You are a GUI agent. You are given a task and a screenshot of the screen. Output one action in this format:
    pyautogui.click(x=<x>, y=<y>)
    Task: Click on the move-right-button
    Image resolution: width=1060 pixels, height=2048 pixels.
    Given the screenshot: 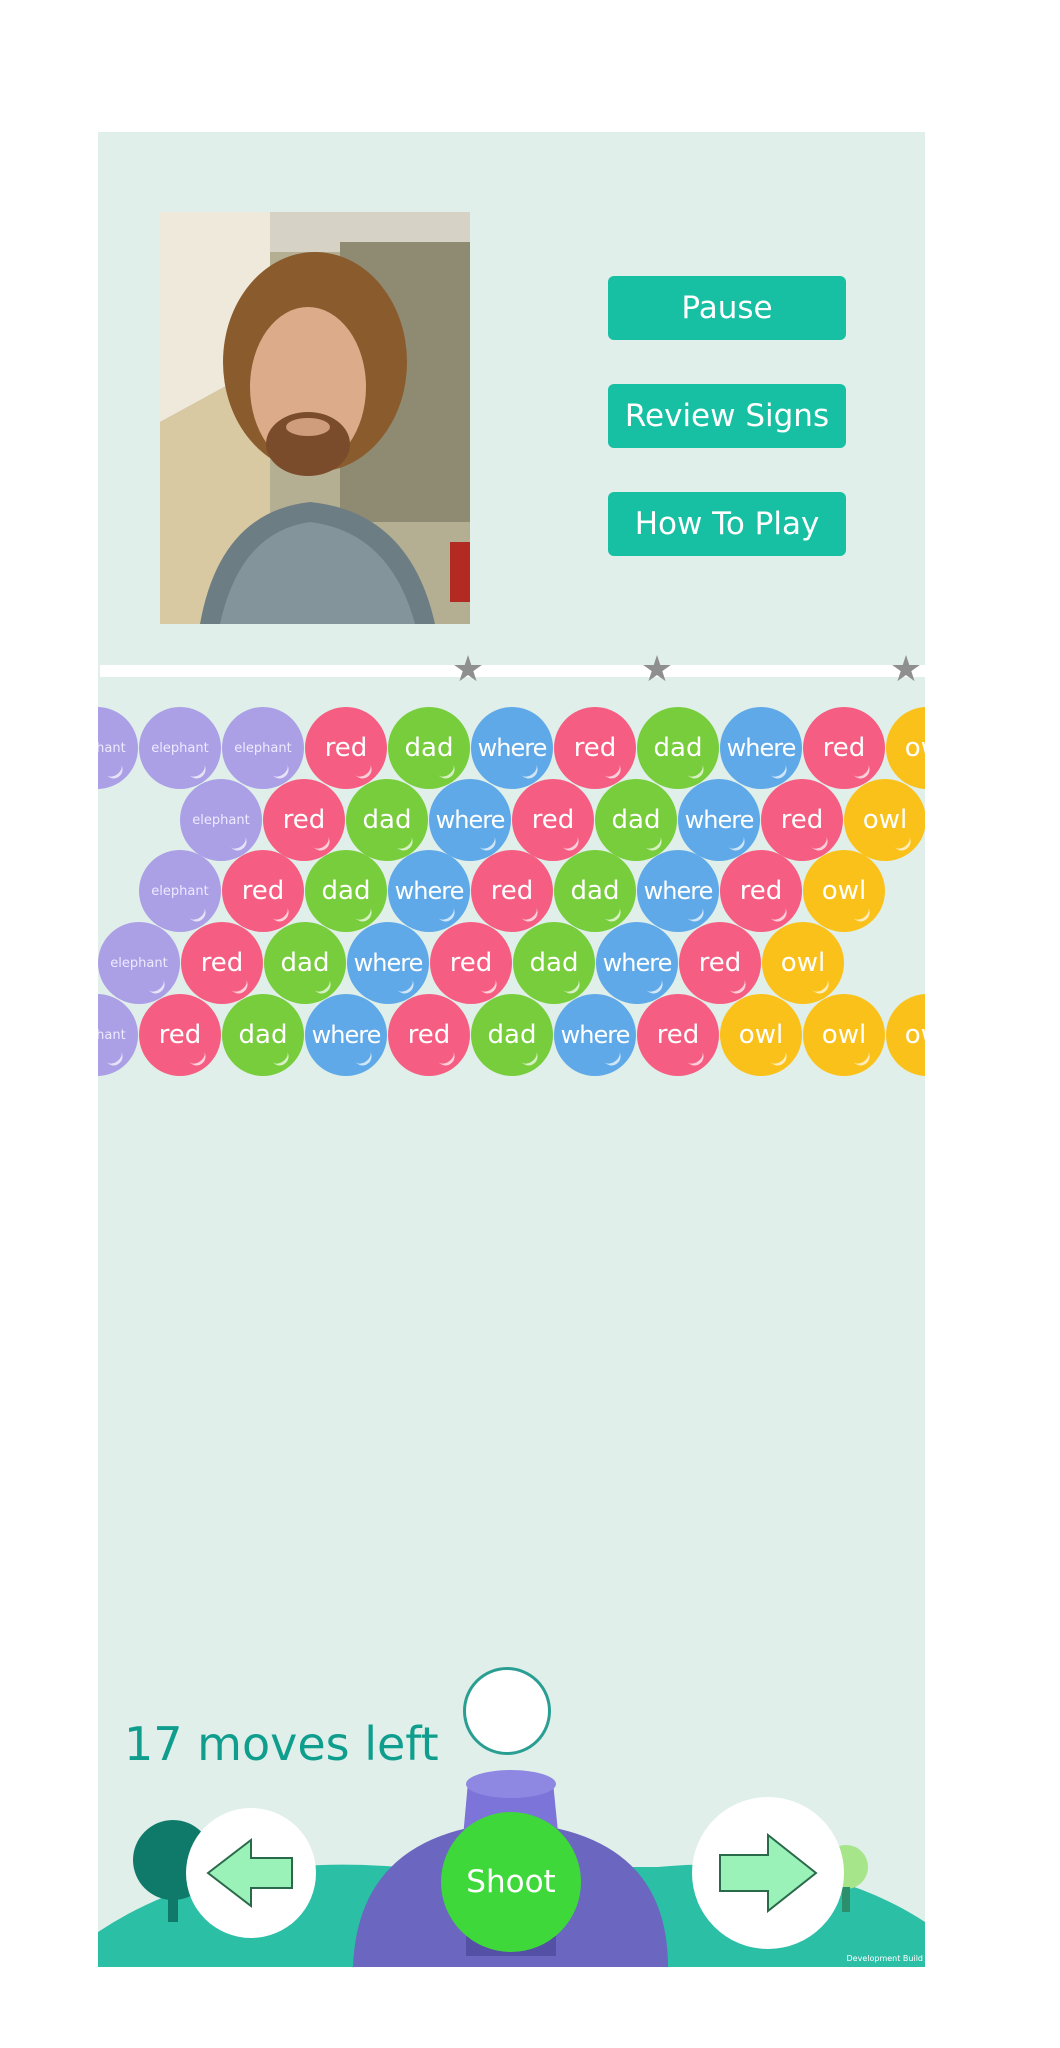 What is the action you would take?
    pyautogui.click(x=768, y=1873)
    